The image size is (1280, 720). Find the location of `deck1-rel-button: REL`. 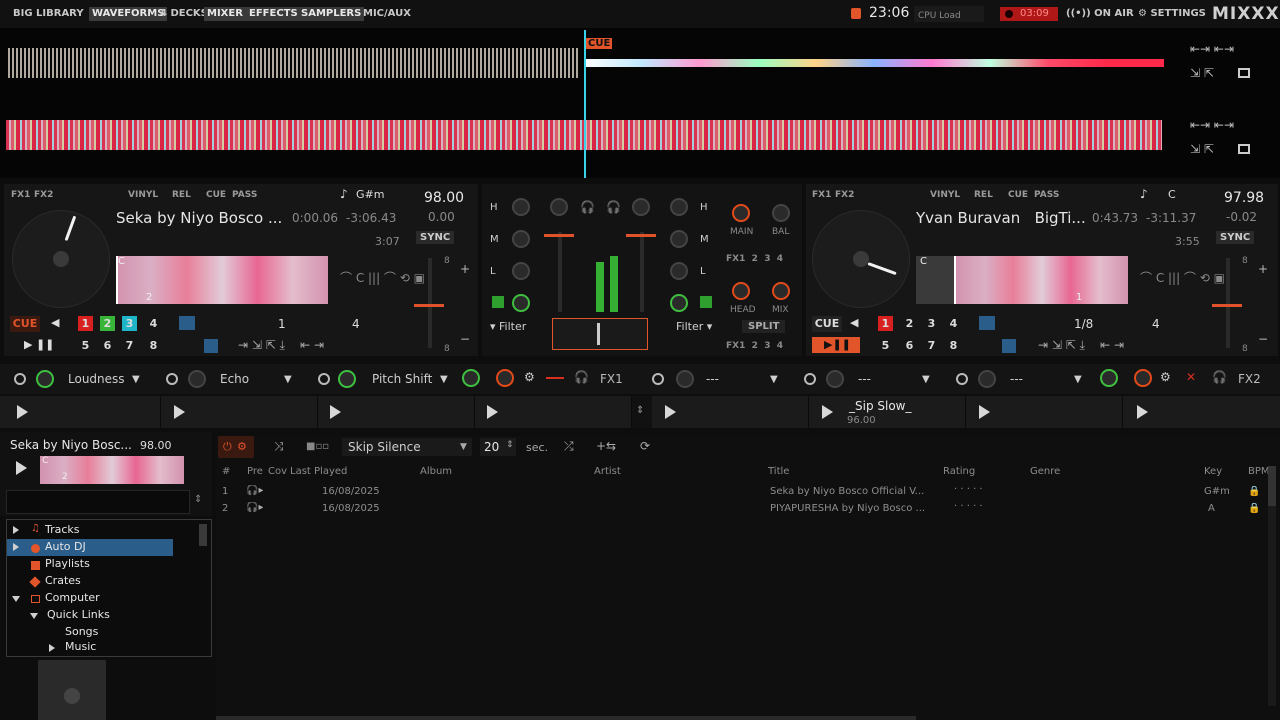

deck1-rel-button: REL is located at coordinates (181, 195).